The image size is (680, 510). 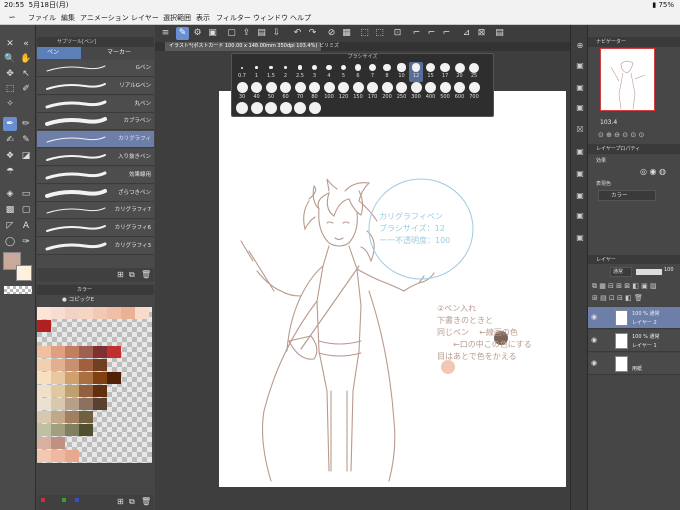 What do you see at coordinates (634, 364) in the screenshot?
I see `layer-row: ◉ 用紙` at bounding box center [634, 364].